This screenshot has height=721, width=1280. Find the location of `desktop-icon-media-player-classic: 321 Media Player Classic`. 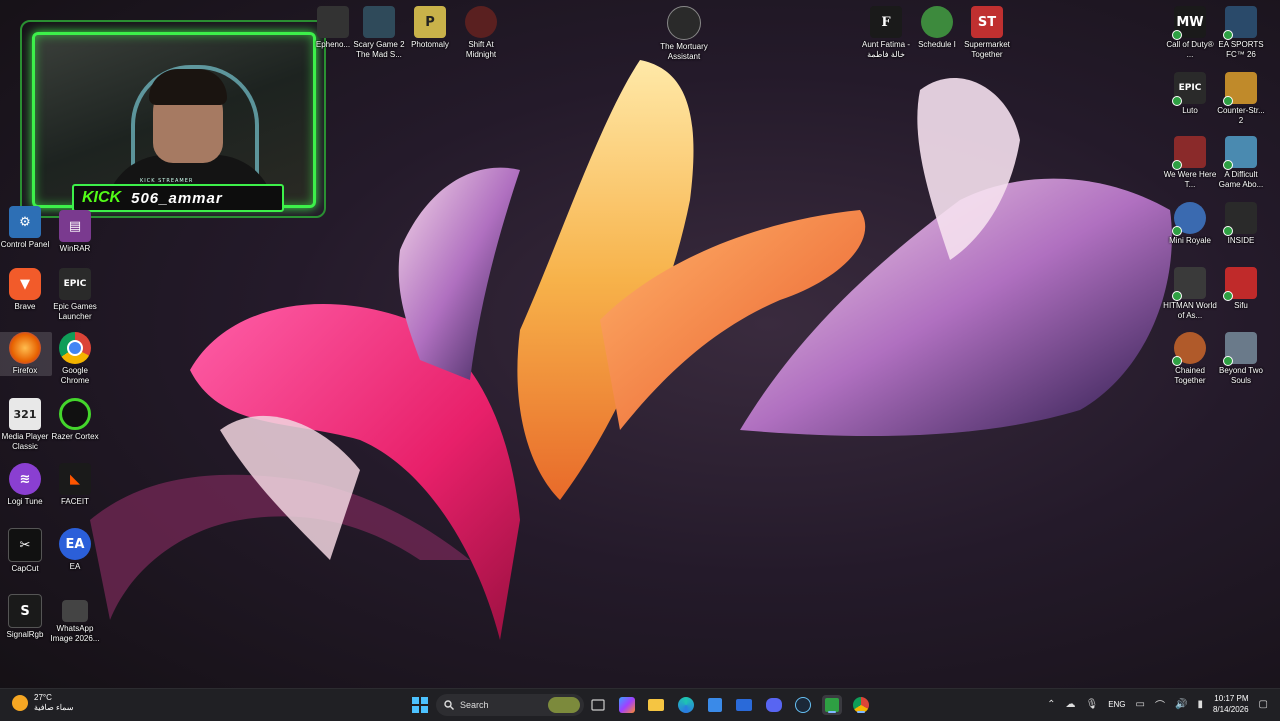

desktop-icon-media-player-classic: 321 Media Player Classic is located at coordinates (26, 425).